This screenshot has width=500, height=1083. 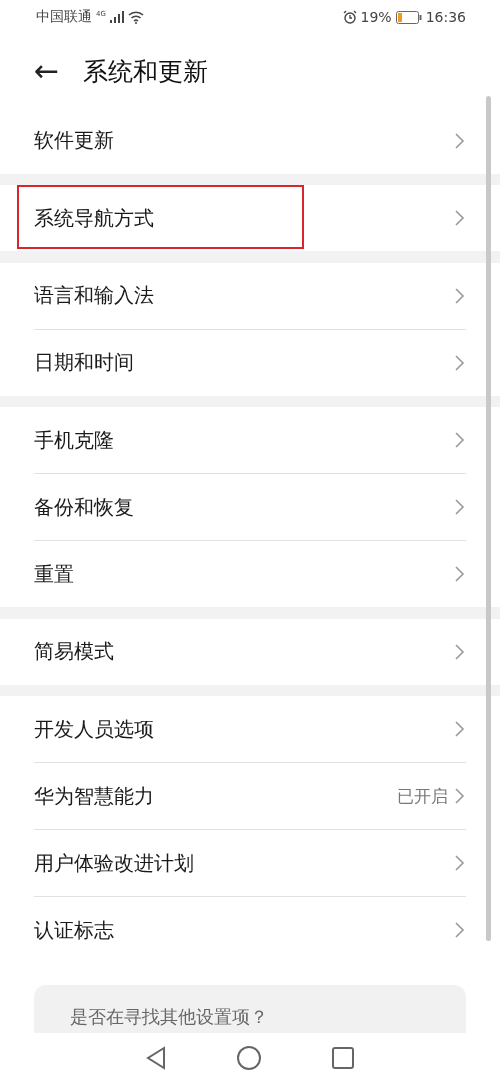 What do you see at coordinates (408, 17) in the screenshot?
I see `battery-icon` at bounding box center [408, 17].